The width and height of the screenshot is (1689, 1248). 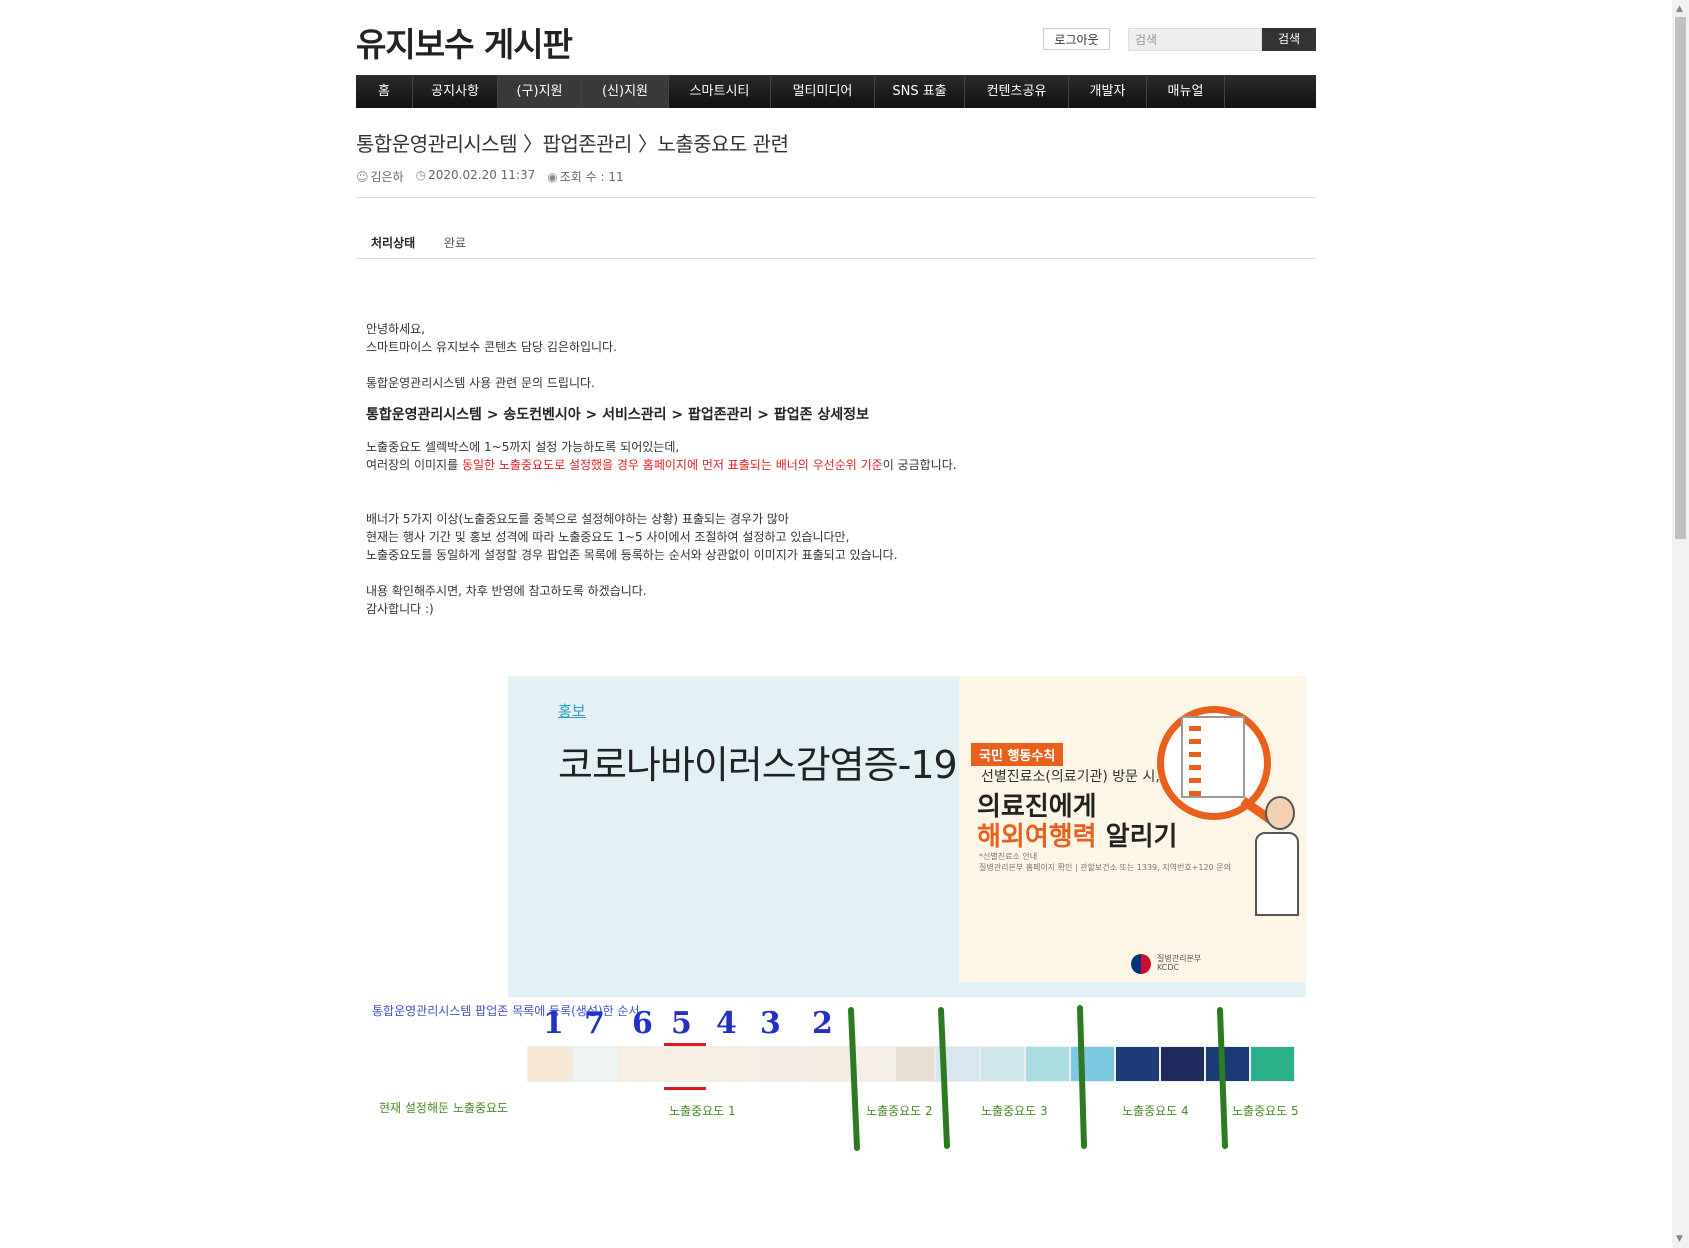 I want to click on scroll-down-icon: ▼, so click(x=1679, y=1239).